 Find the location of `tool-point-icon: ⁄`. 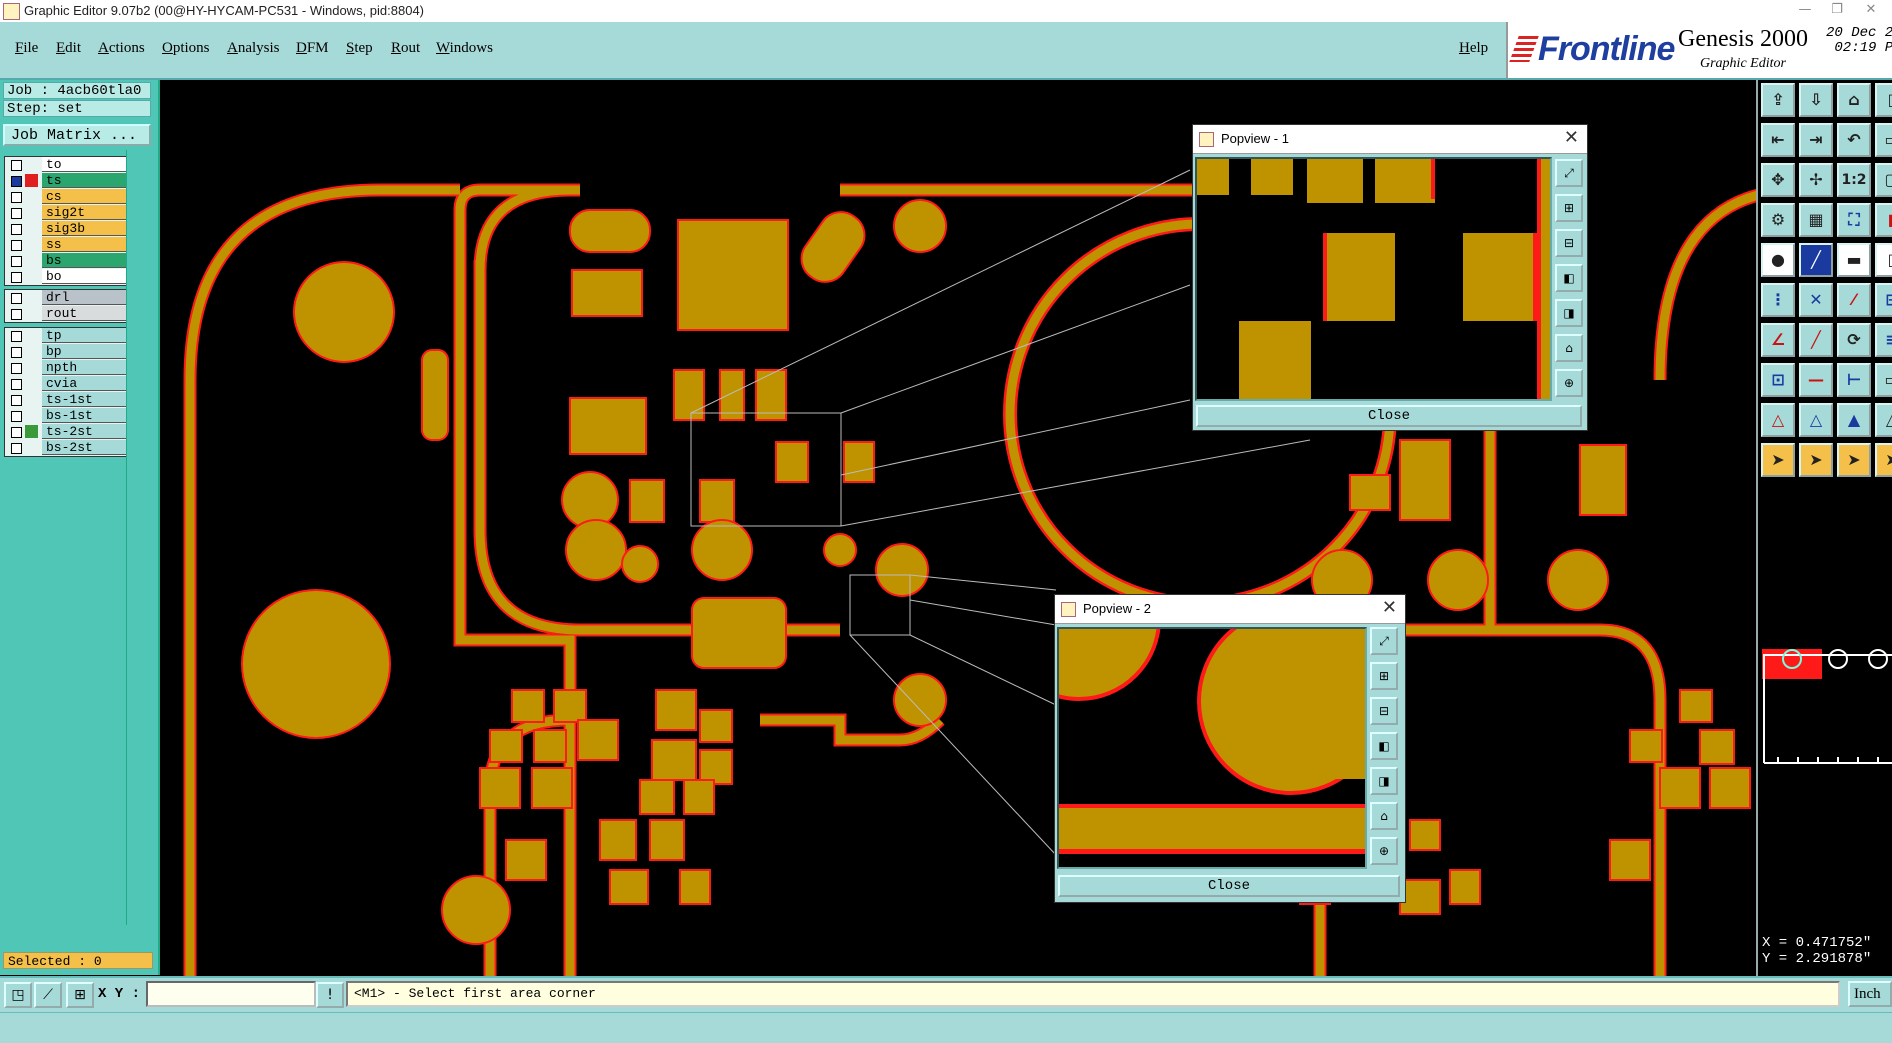

tool-point-icon: ⁄ is located at coordinates (1854, 300).